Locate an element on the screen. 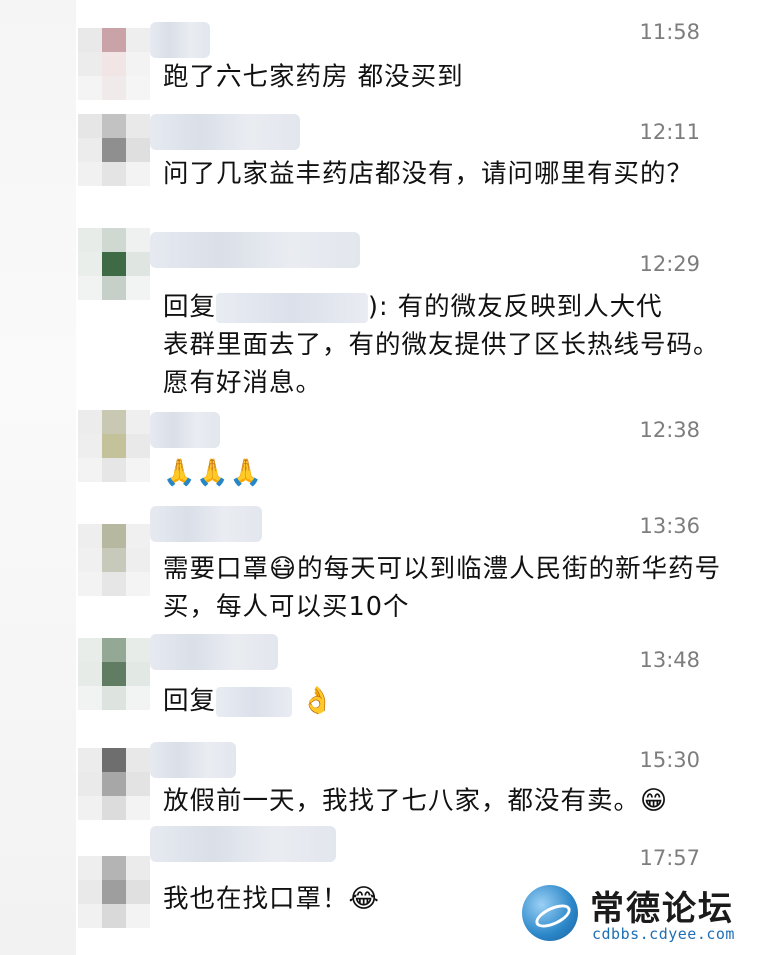 The height and width of the screenshot is (955, 760). site-watermark: 常德论坛 cdbbs.cdyee.com is located at coordinates (637, 914).